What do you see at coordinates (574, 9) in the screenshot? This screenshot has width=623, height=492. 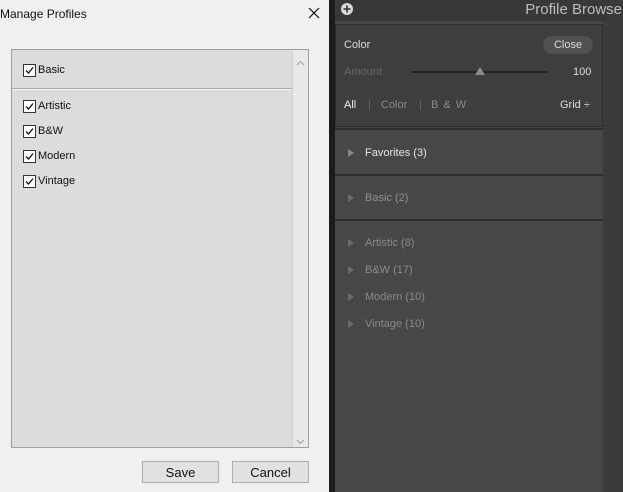 I see `panel-title: Profile Browser` at bounding box center [574, 9].